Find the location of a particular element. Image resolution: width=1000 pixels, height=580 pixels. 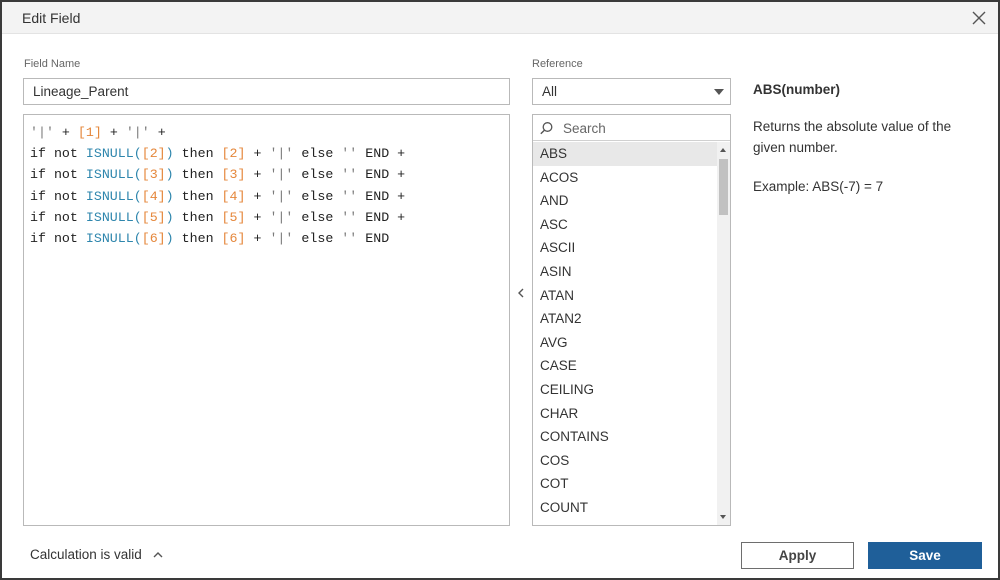

dialog-title: Edit Field is located at coordinates (51, 18).